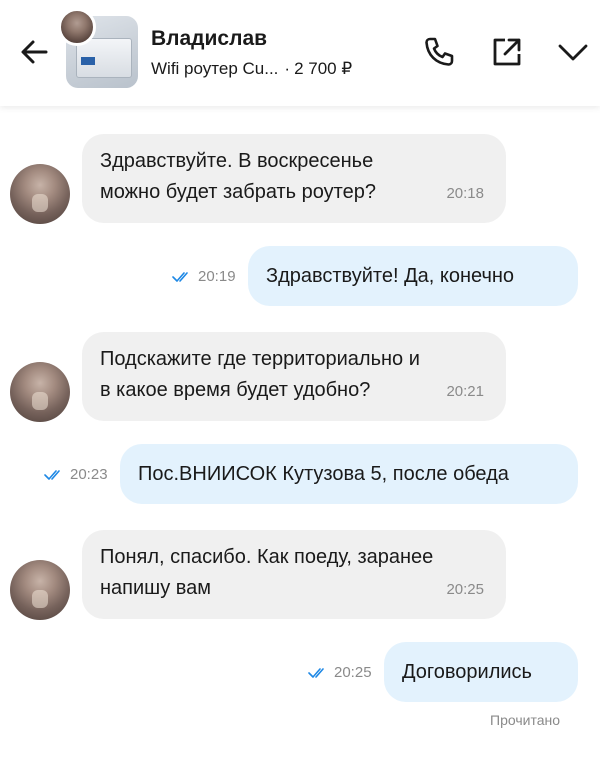 The image size is (600, 757). Describe the element at coordinates (300, 53) in the screenshot. I see `chat-header: Владислав Wifi роутер Cu... · 2 700 ₽` at that location.